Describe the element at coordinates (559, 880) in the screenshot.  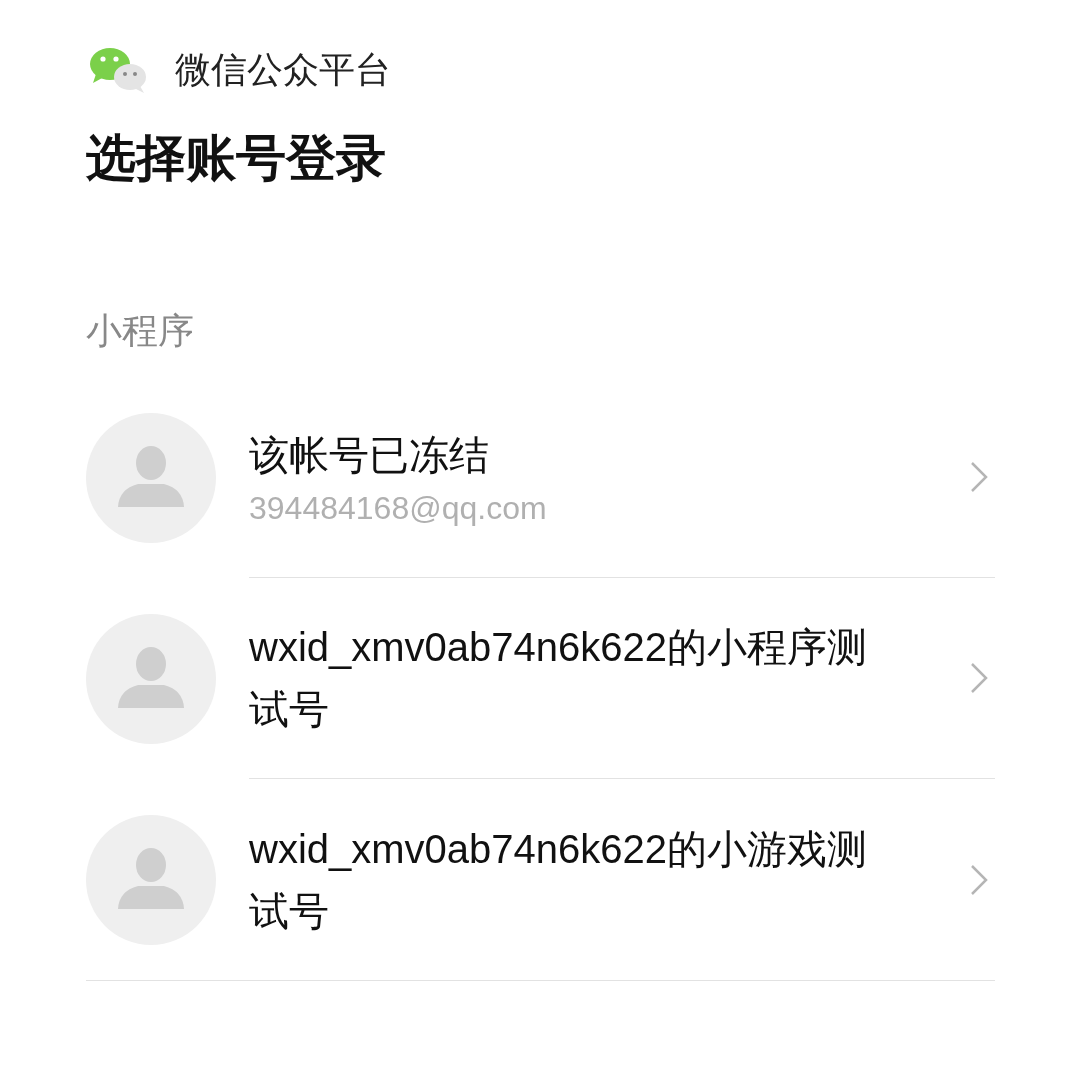
I see `account-name: wxid_xmv0ab74n6k622的小游戏测试号` at that location.